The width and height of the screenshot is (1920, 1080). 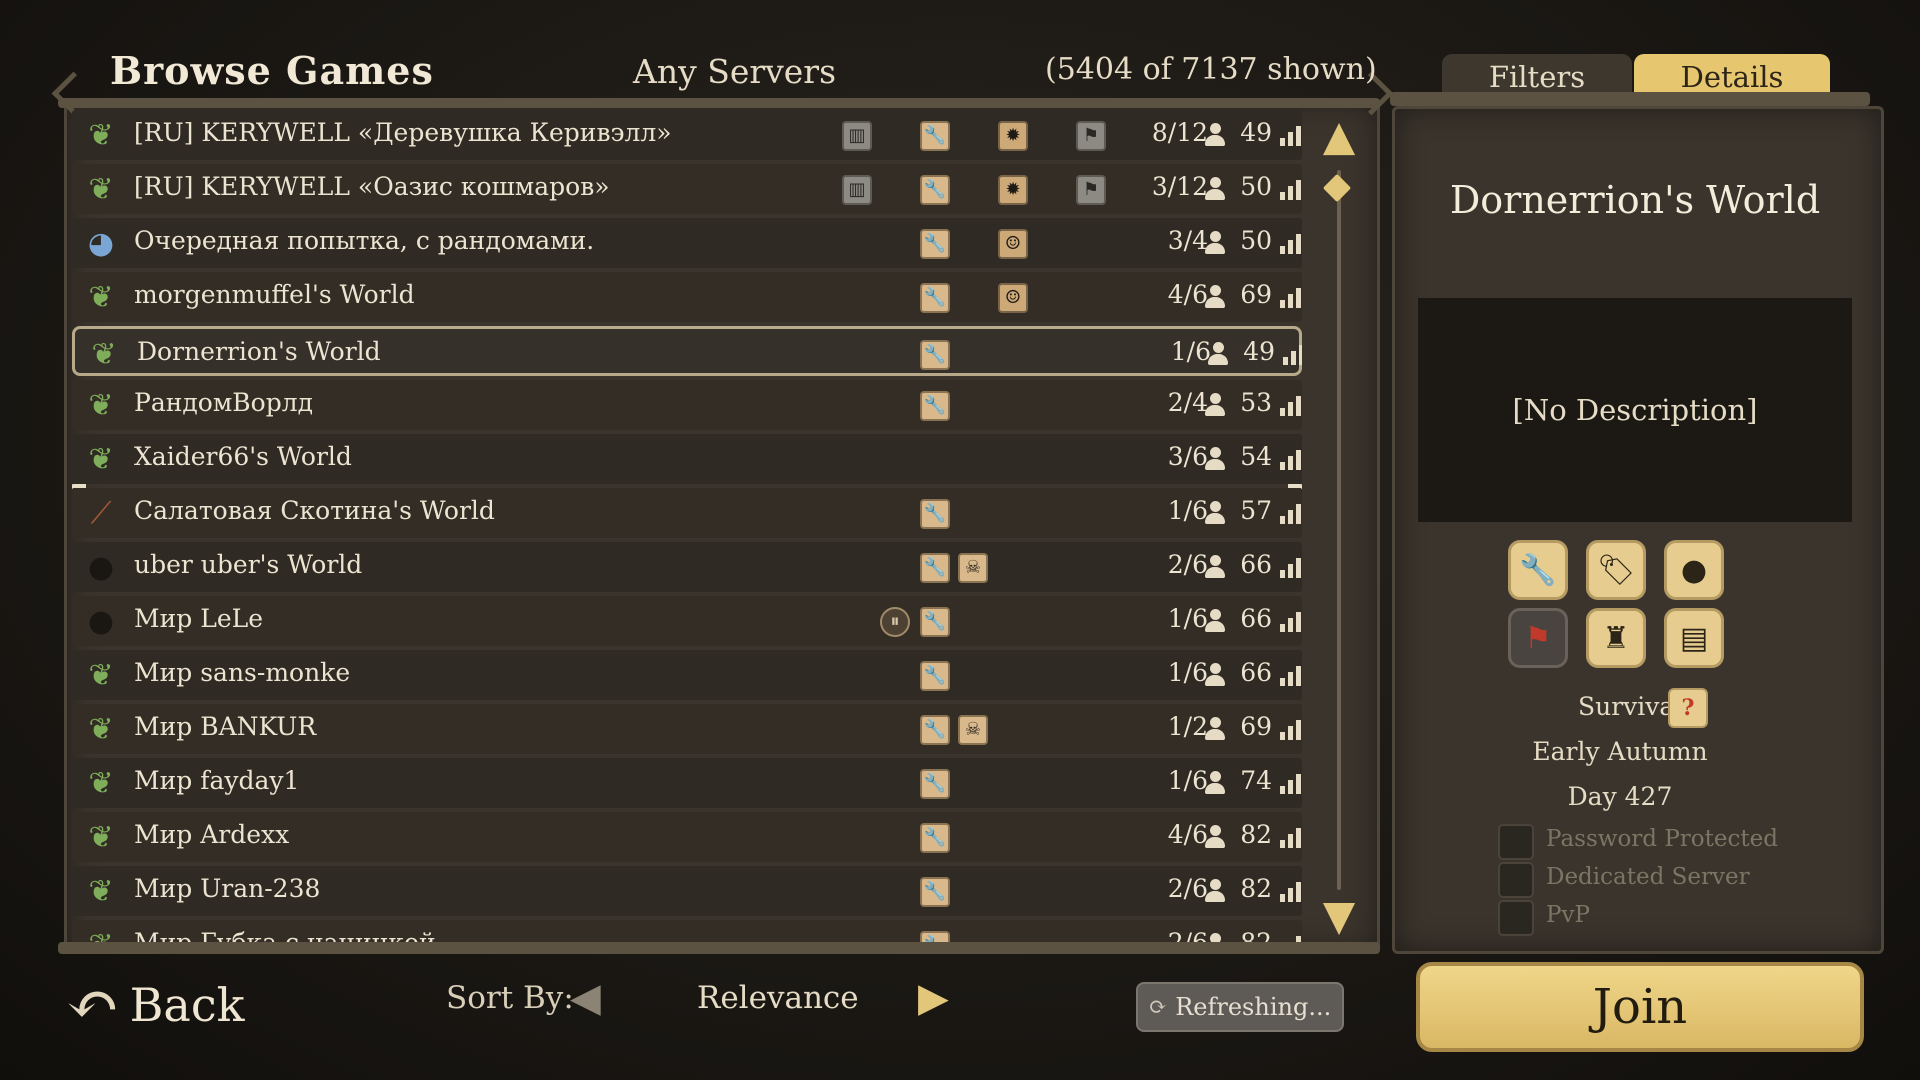 I want to click on ping-value: 69, so click(x=1256, y=294).